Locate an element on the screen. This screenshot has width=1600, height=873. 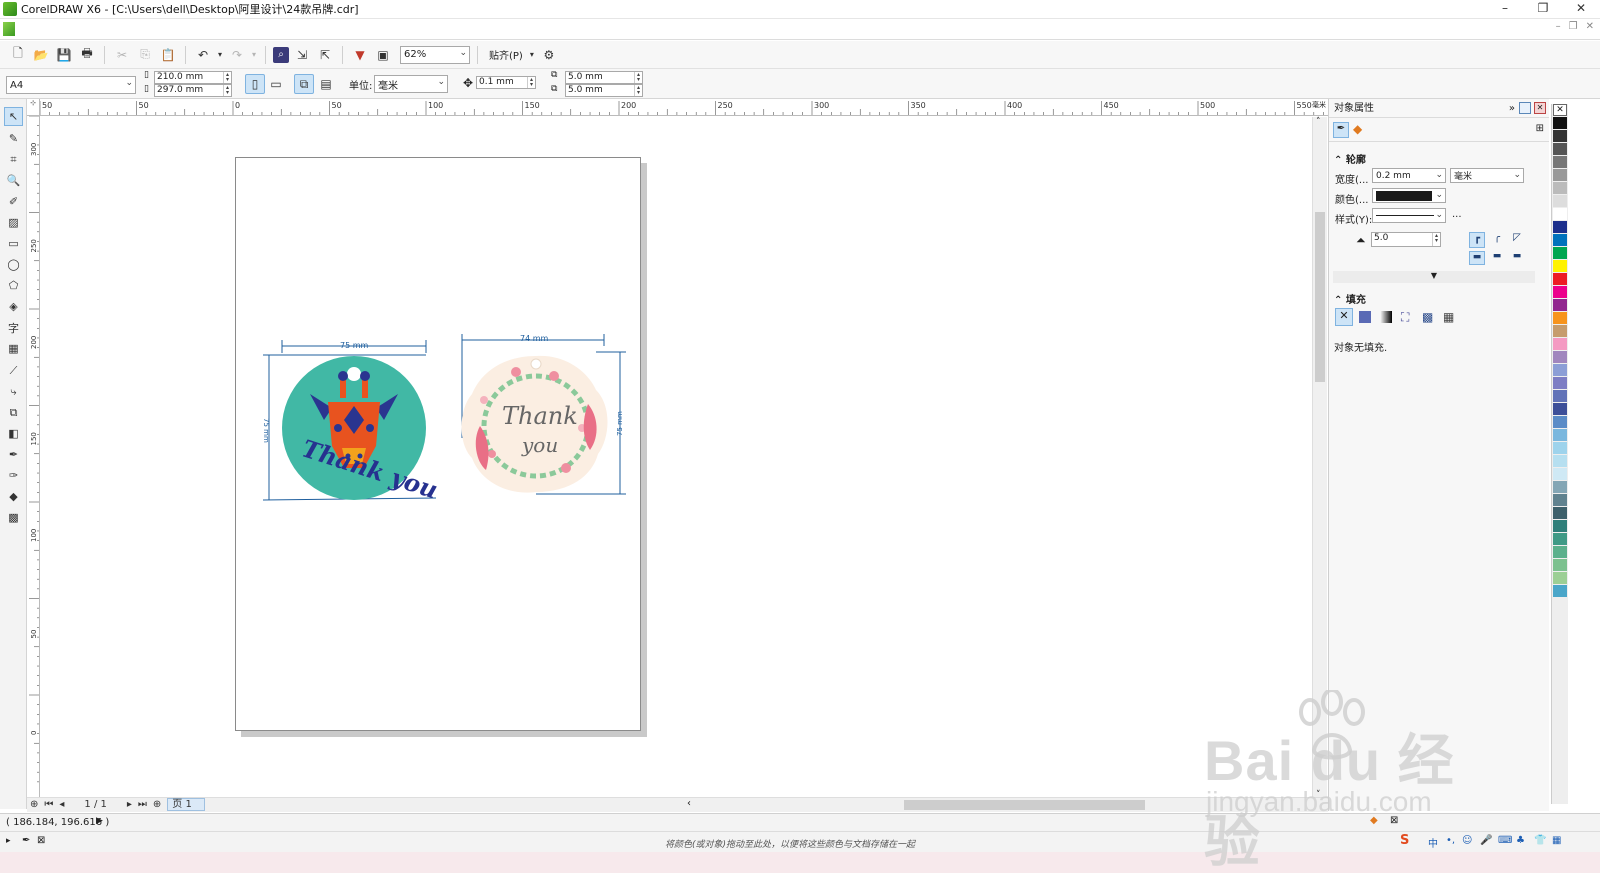
crop-tool-icon: ⌗ is located at coordinates (13, 159).